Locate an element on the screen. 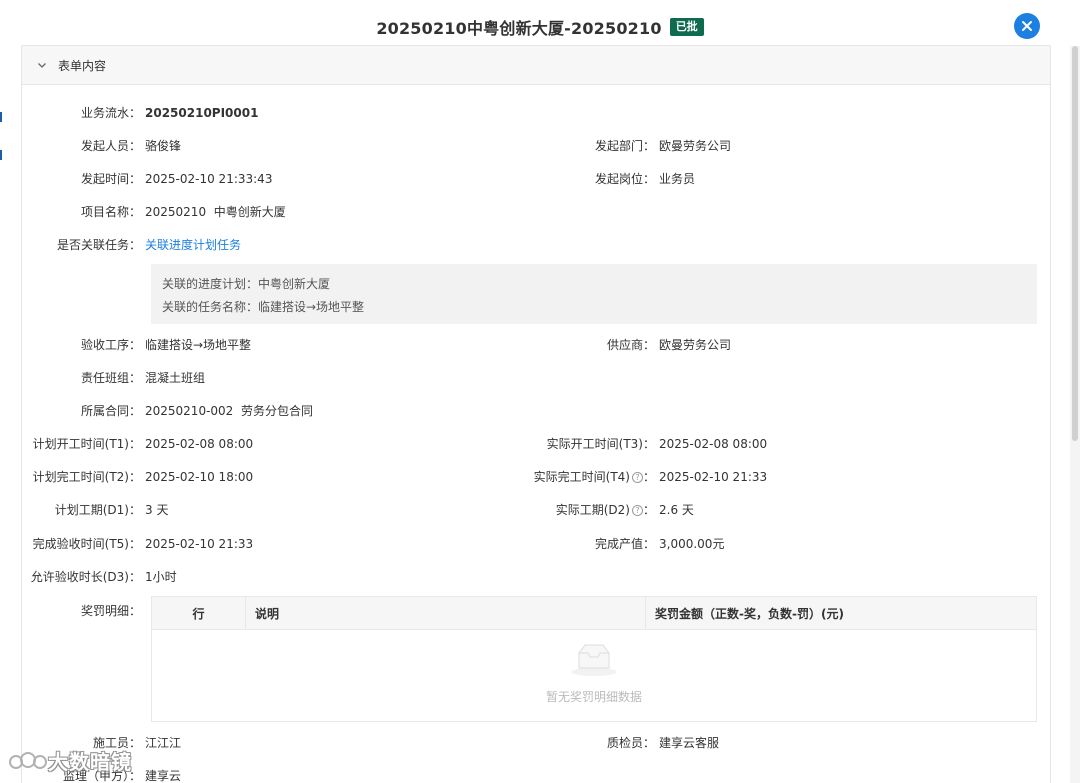  column-header-amount: 奖罚金额（正数-奖，负数-罚）(元) is located at coordinates (749, 613).